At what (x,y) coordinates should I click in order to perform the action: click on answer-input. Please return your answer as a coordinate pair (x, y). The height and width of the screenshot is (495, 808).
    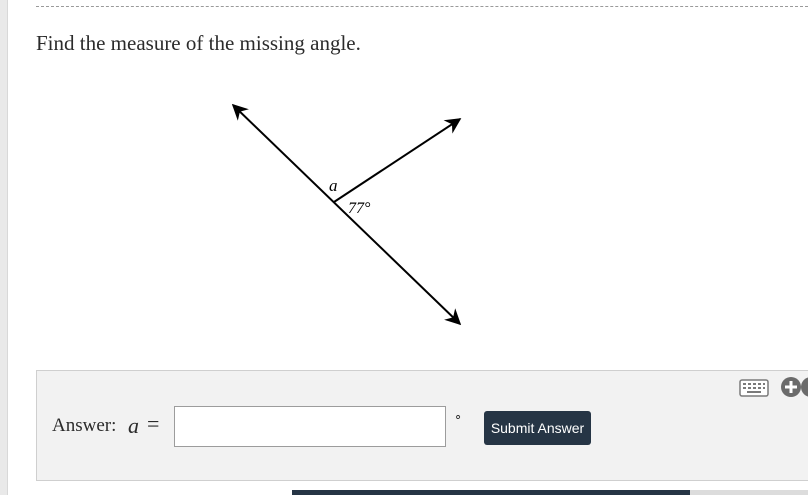
    Looking at the image, I should click on (310, 426).